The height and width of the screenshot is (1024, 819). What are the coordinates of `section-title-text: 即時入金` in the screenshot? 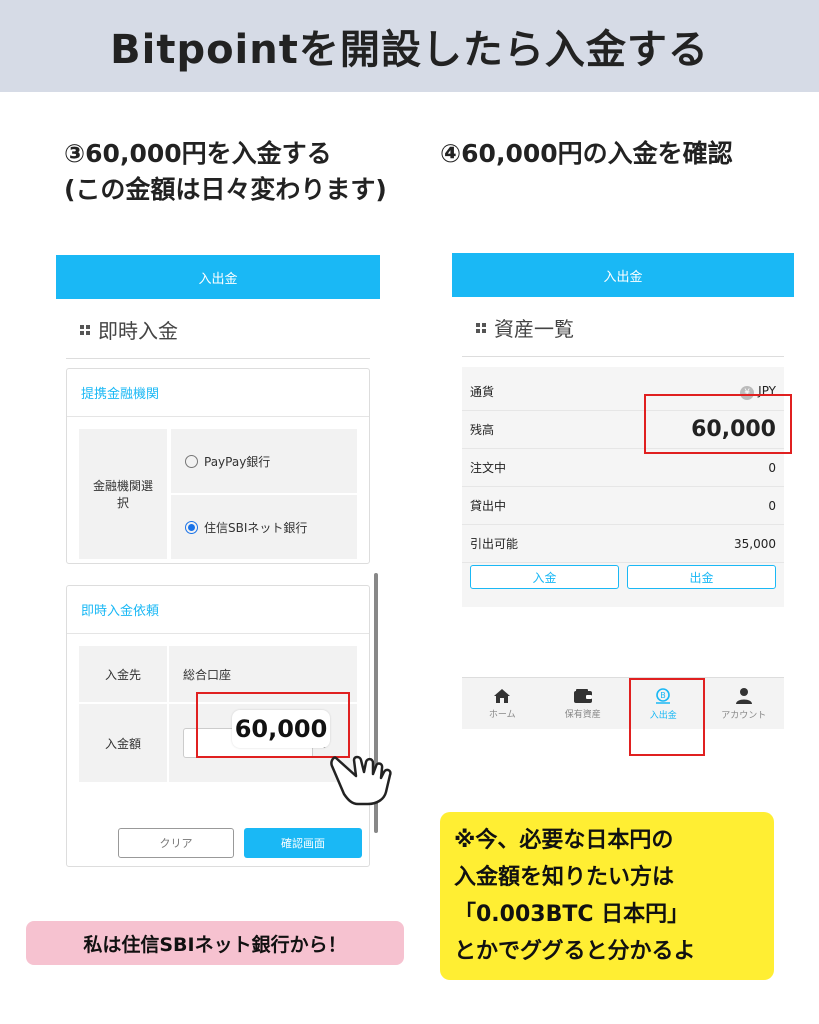 It's located at (138, 331).